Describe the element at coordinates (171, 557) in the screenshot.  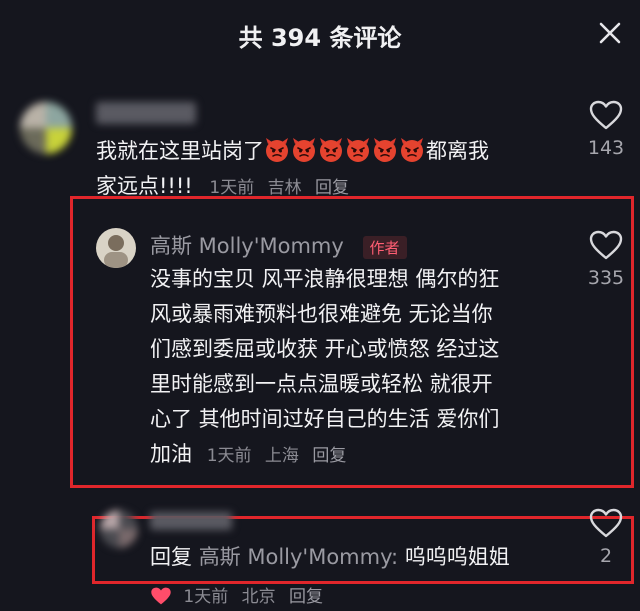
I see `reply-prefix: 回复` at that location.